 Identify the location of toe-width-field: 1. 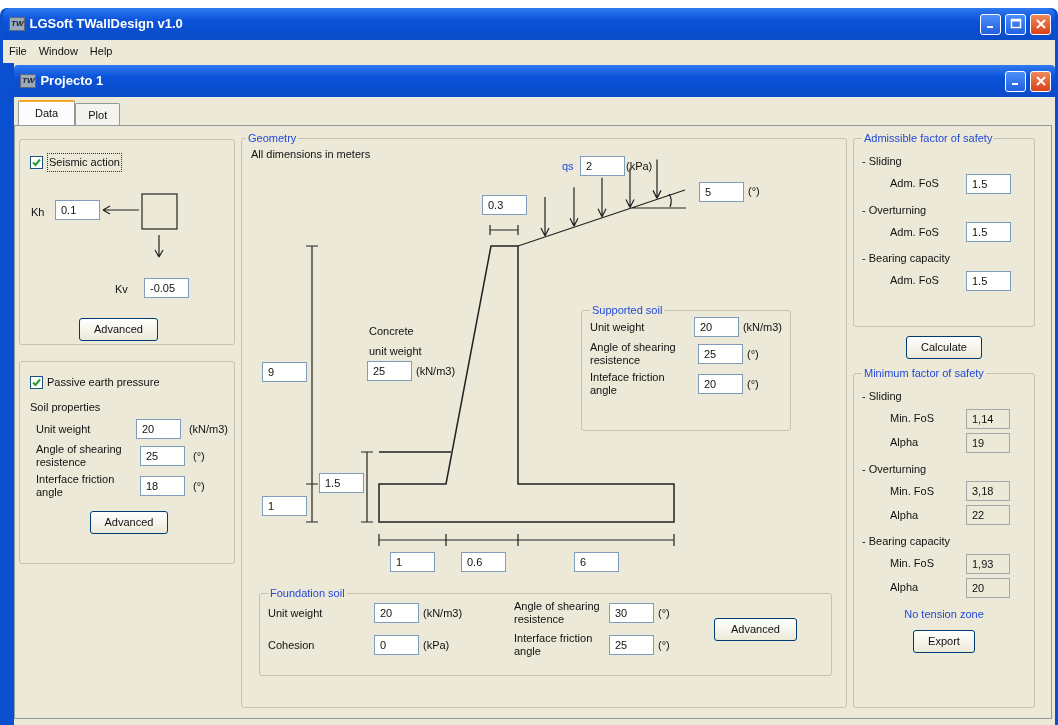
(412, 562).